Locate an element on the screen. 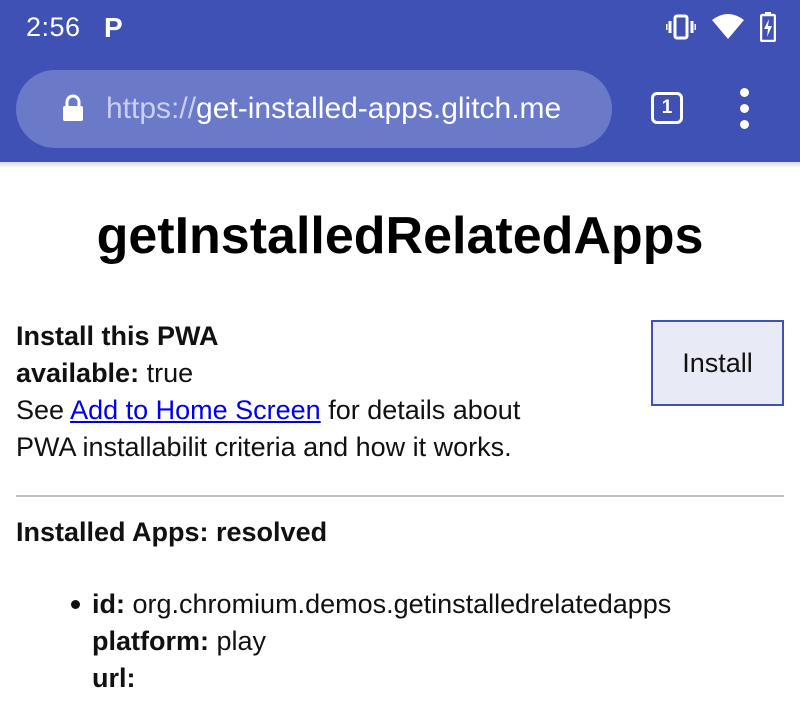 The image size is (800, 707). app-id-label: id: is located at coordinates (108, 604).